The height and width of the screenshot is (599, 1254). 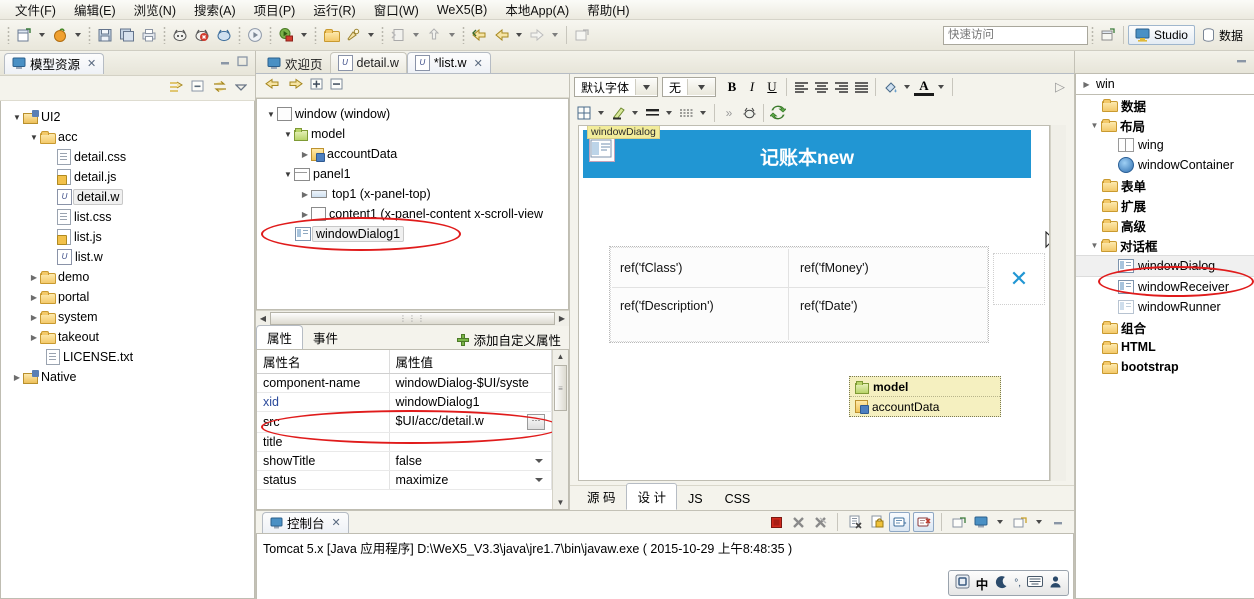 What do you see at coordinates (1165, 185) in the screenshot?
I see `palette-group-form: 表单` at bounding box center [1165, 185].